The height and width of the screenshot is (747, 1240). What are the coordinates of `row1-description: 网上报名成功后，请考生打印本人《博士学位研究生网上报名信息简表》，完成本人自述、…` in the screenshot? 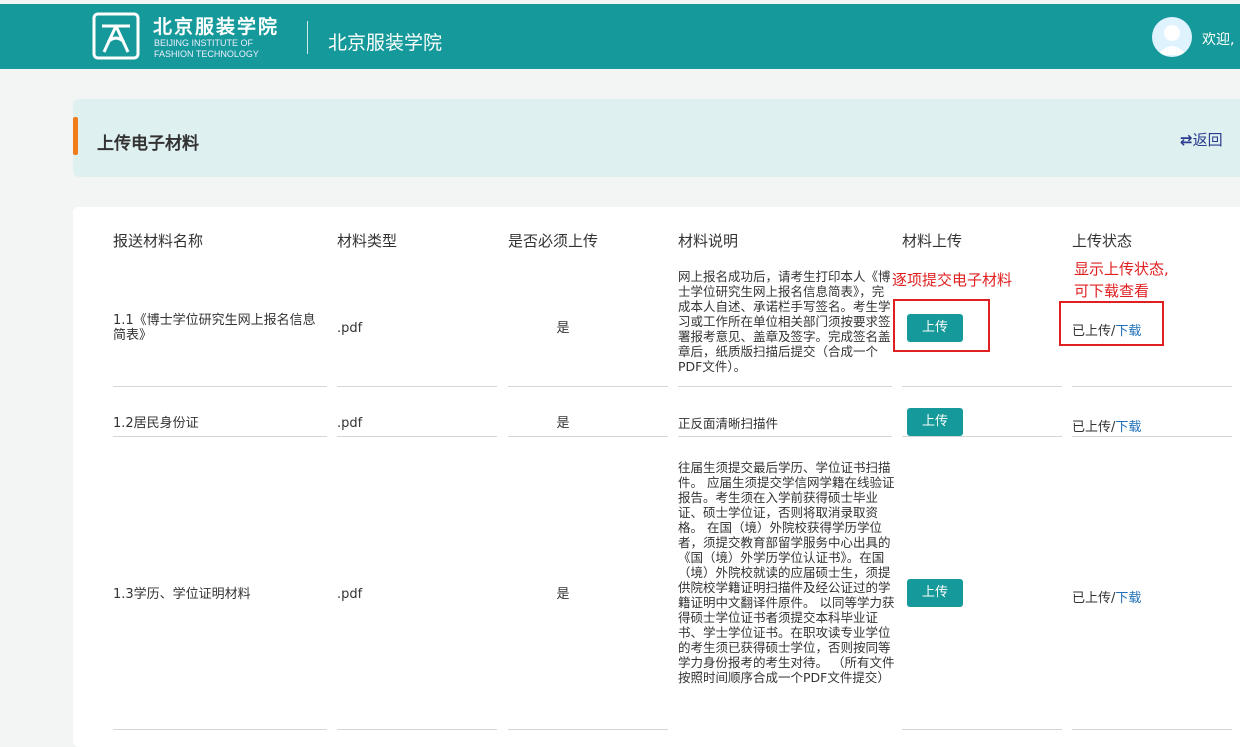 It's located at (784, 321).